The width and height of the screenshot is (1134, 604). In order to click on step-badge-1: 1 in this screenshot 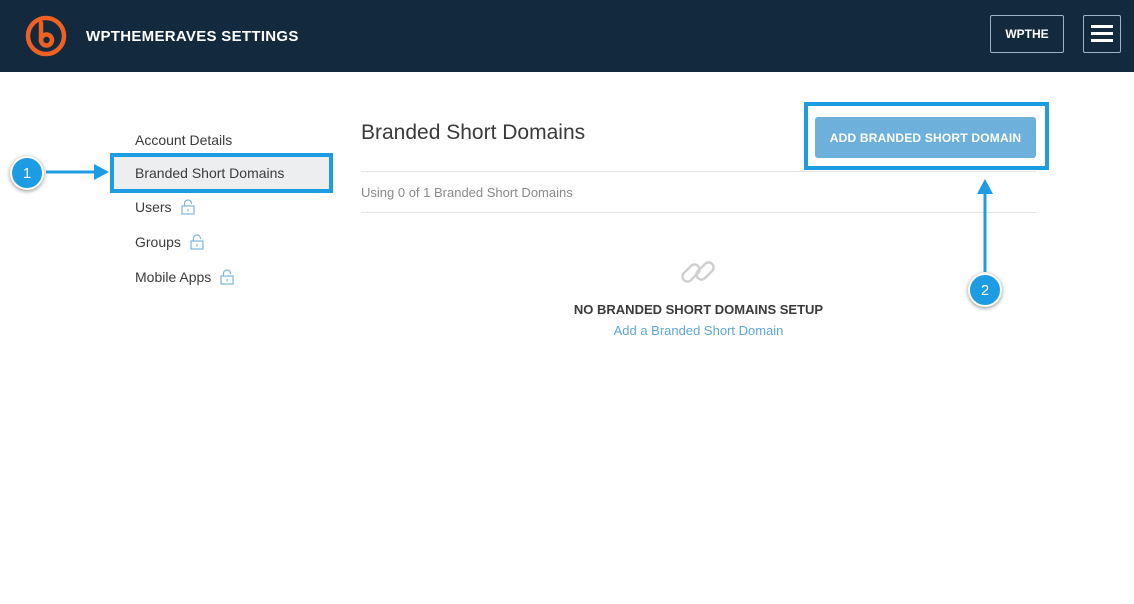, I will do `click(27, 173)`.